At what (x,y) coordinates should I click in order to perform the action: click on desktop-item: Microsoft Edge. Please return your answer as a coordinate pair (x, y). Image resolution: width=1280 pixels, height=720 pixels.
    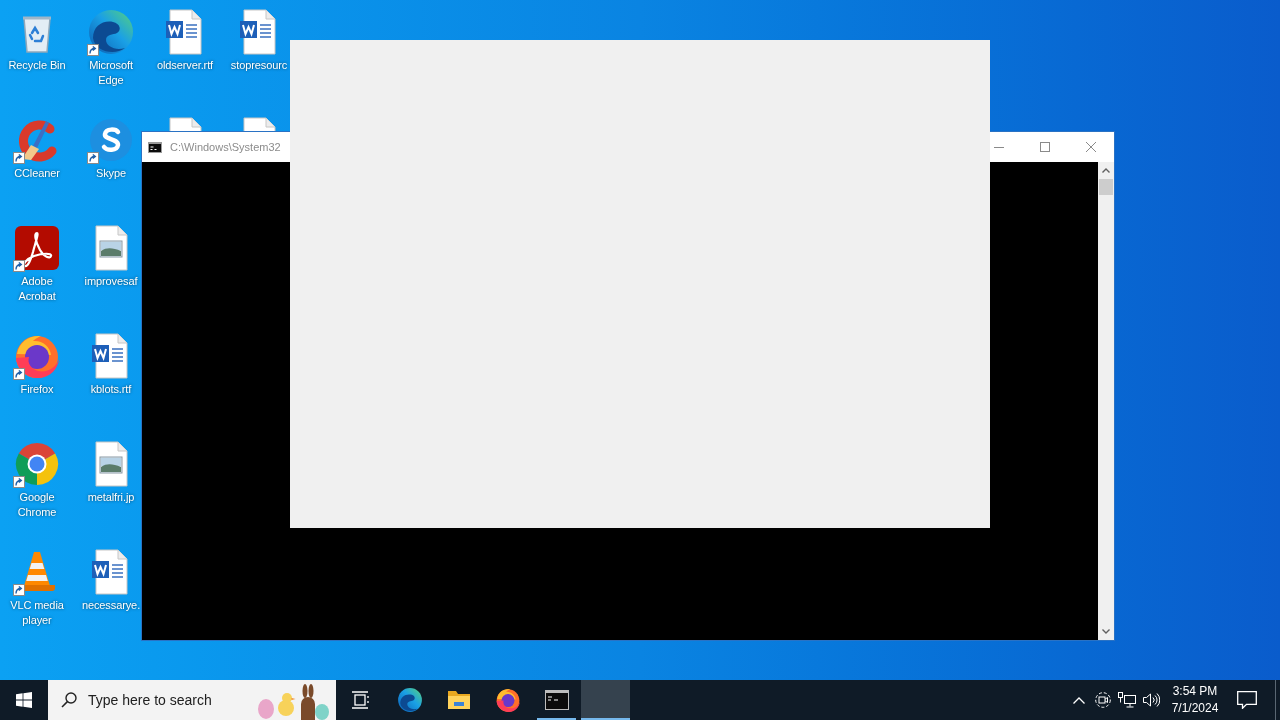
    Looking at the image, I should click on (111, 48).